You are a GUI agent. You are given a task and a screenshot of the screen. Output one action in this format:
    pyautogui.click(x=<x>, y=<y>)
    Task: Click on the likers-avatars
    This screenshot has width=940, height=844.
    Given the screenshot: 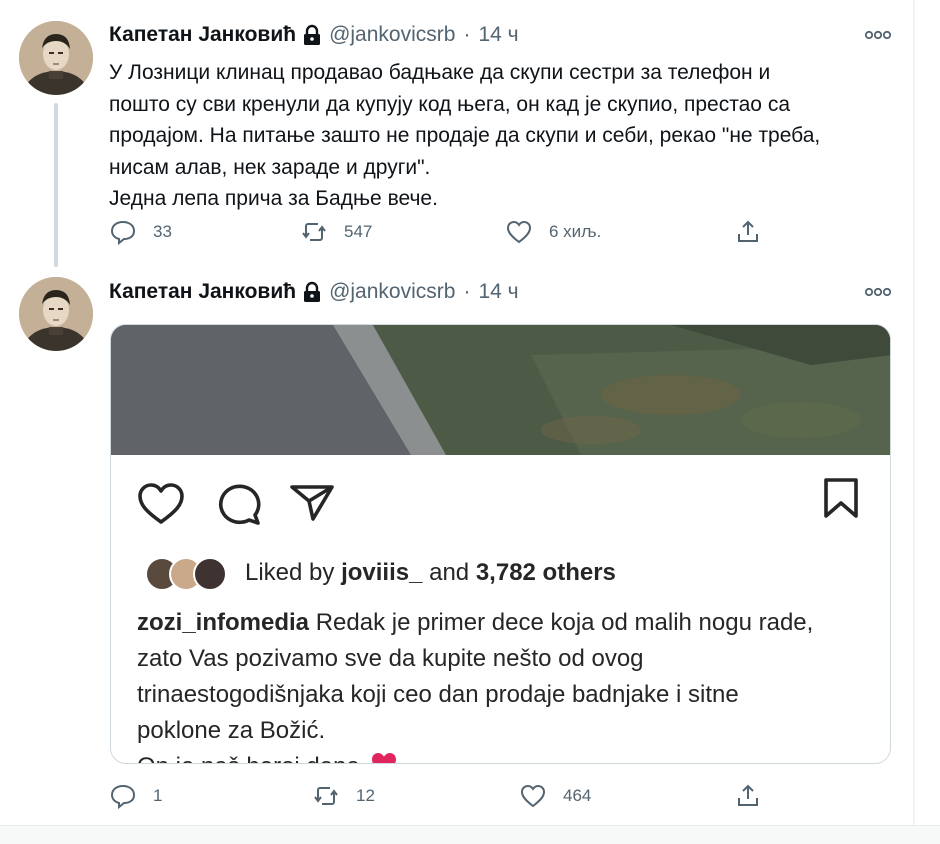 What is the action you would take?
    pyautogui.click(x=186, y=574)
    